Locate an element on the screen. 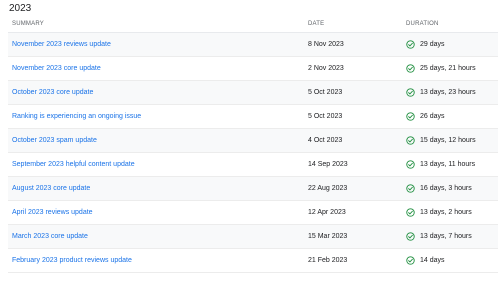  date-cell: 2 Nov 2023 is located at coordinates (357, 68).